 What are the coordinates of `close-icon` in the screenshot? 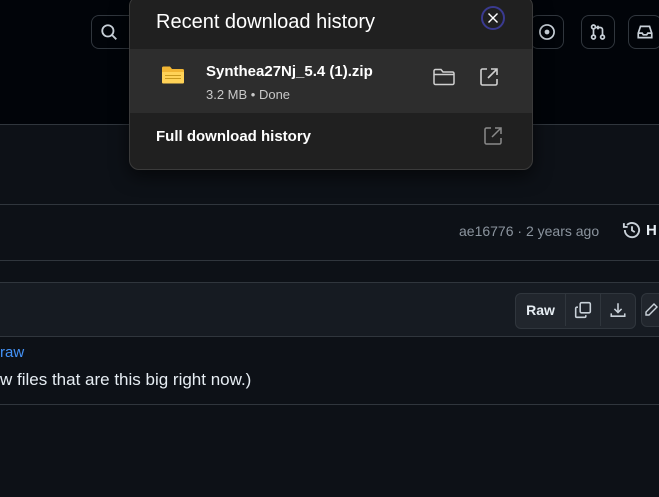 It's located at (493, 18).